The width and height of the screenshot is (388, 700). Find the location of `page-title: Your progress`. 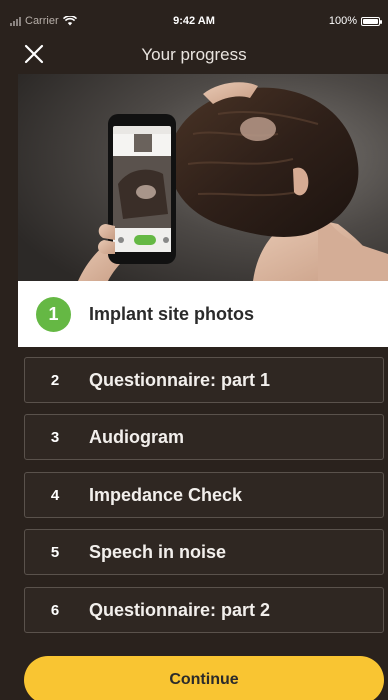

page-title: Your progress is located at coordinates (194, 54).